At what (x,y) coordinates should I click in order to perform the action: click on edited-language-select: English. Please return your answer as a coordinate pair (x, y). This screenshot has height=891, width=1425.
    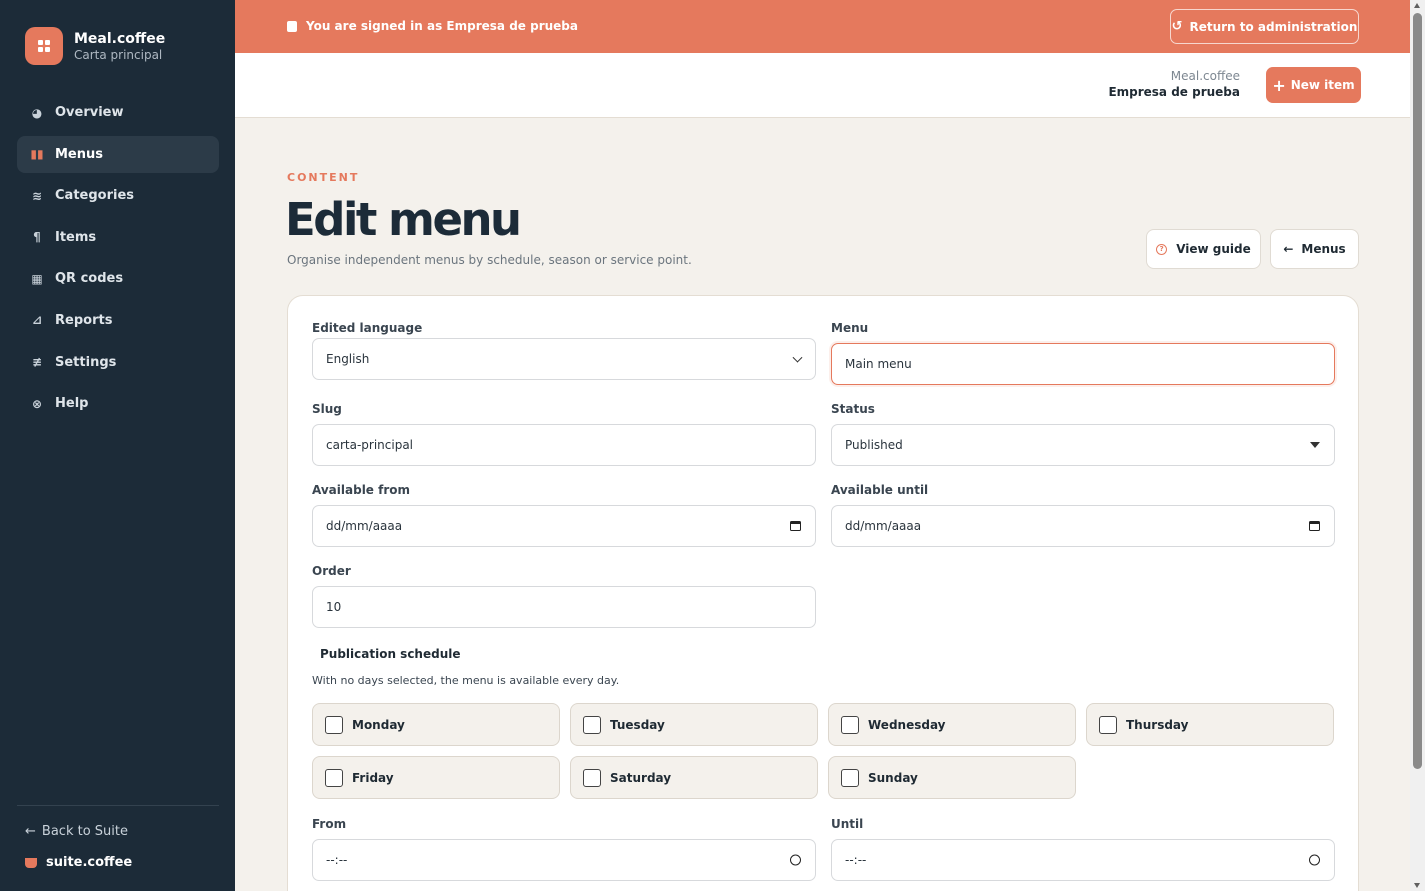
    Looking at the image, I should click on (564, 359).